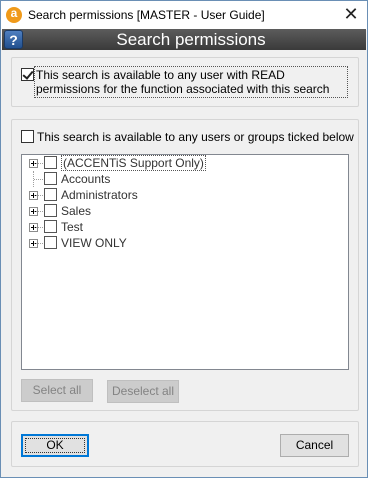 The width and height of the screenshot is (368, 478). Describe the element at coordinates (99, 195) in the screenshot. I see `tree-item-label: Administrators` at that location.